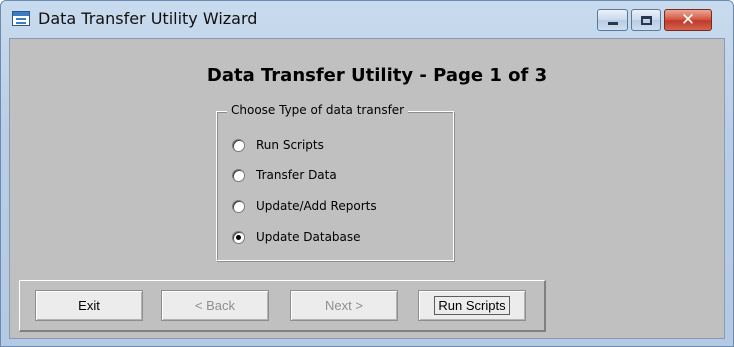 The height and width of the screenshot is (347, 734). Describe the element at coordinates (290, 145) in the screenshot. I see `radio-label: Run Scripts` at that location.